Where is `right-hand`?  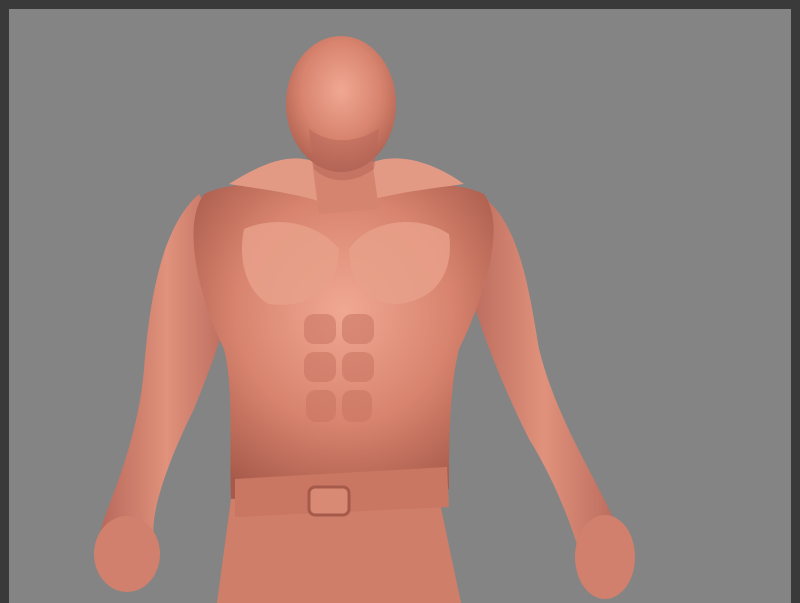
right-hand is located at coordinates (605, 557).